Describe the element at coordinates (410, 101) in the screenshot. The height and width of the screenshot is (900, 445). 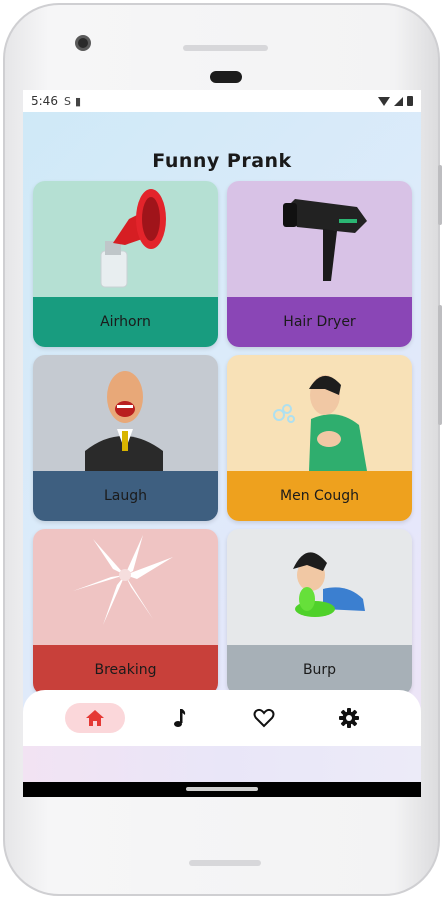
I see `battery-icon` at that location.